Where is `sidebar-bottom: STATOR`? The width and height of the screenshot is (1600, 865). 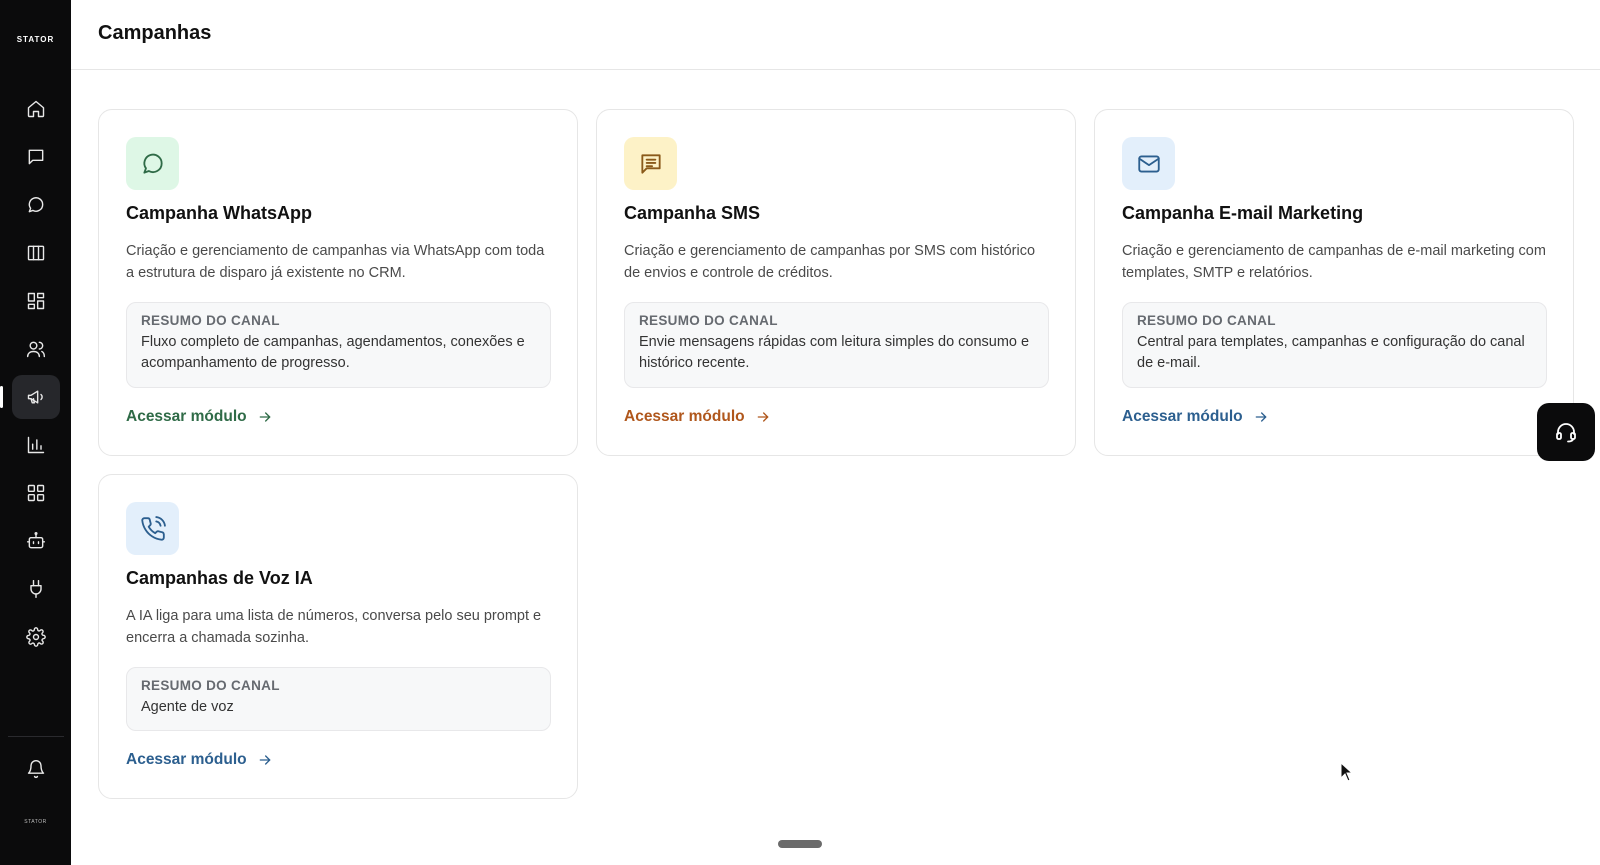
sidebar-bottom: STATOR is located at coordinates (35, 800).